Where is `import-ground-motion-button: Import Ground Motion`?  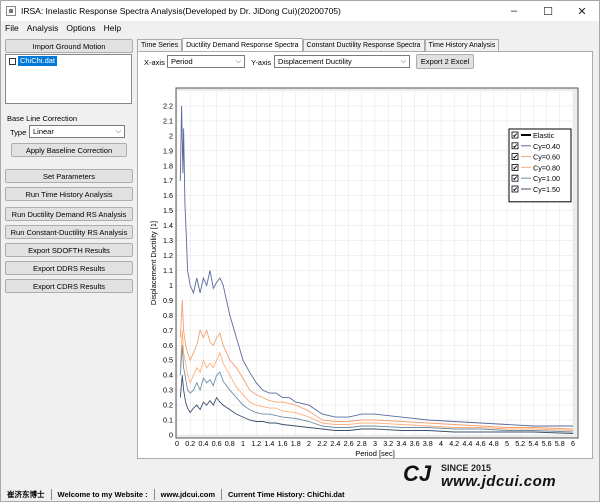 import-ground-motion-button: Import Ground Motion is located at coordinates (69, 46).